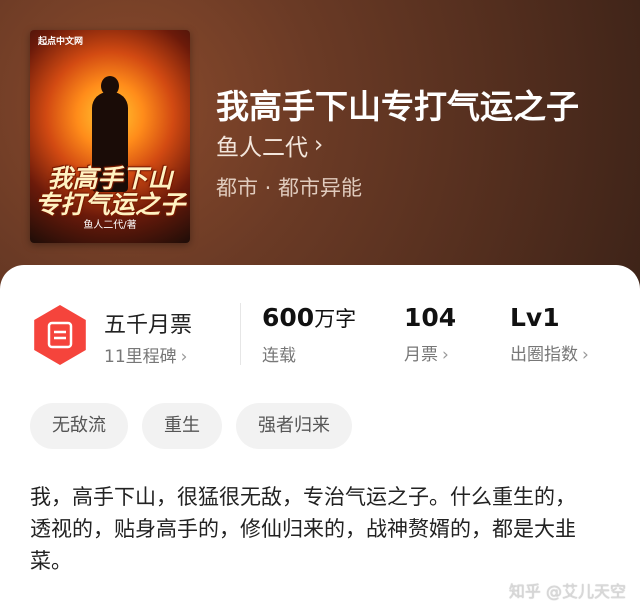 The image size is (640, 612). I want to click on cover-author: 鱼人二代/著, so click(110, 225).